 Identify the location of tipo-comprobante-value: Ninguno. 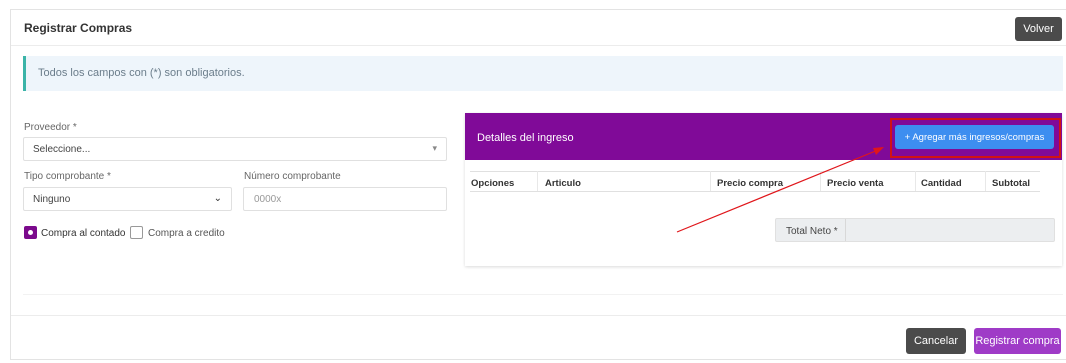
(52, 199).